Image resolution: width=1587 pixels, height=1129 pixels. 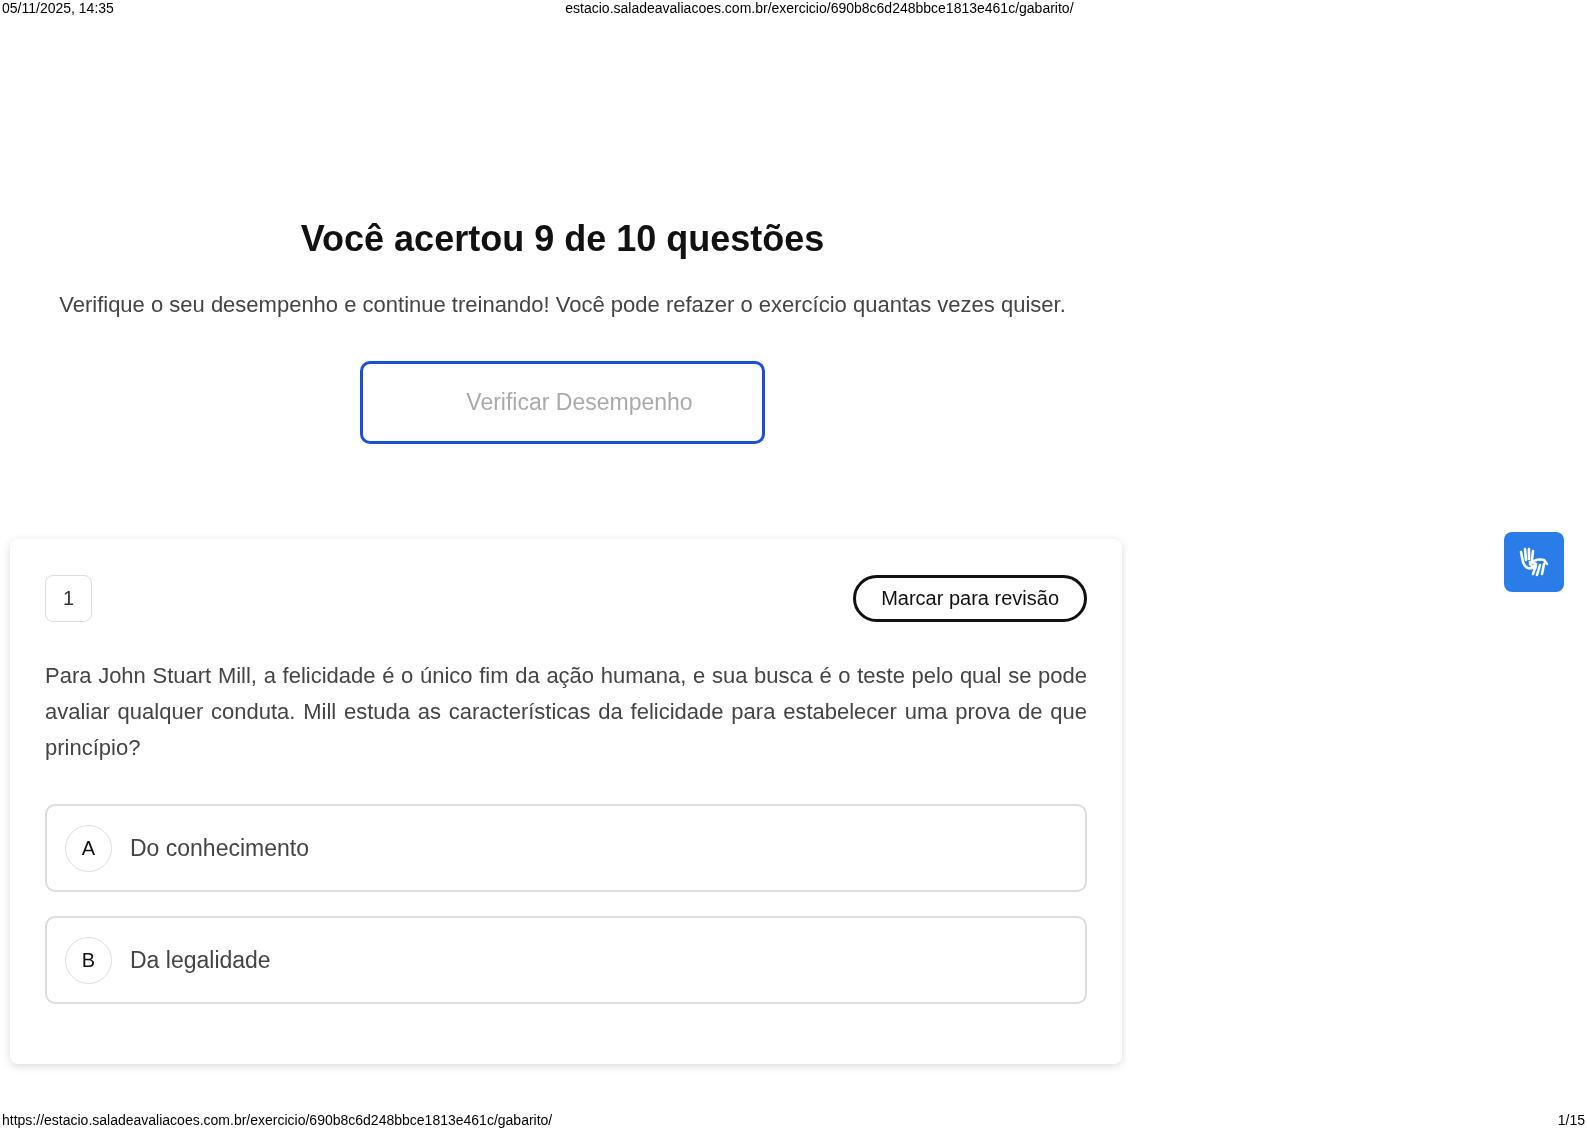 What do you see at coordinates (566, 848) in the screenshot?
I see `answer-option: A Do conhecimento` at bounding box center [566, 848].